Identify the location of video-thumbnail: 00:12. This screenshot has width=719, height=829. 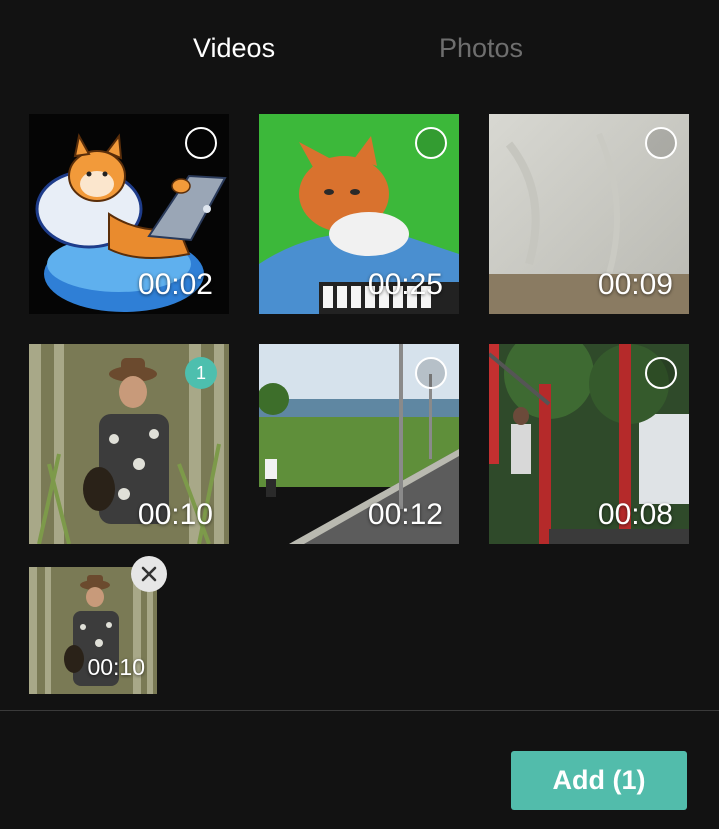
(359, 444).